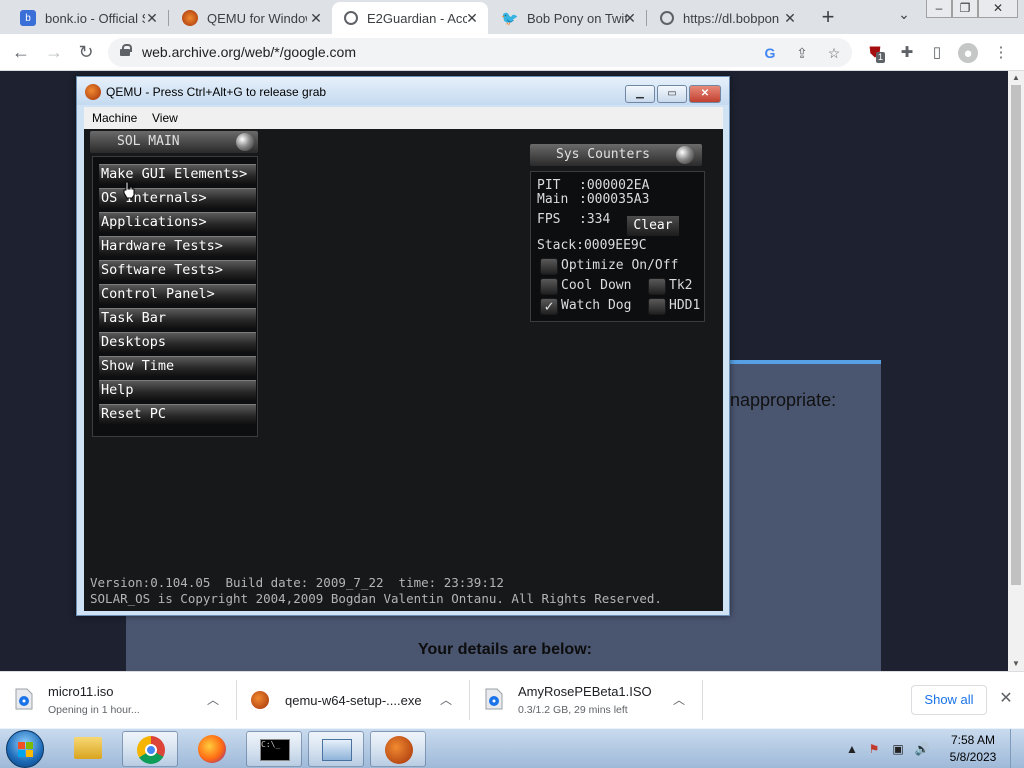  What do you see at coordinates (398, 749) in the screenshot?
I see `qemu-taskbar-icon` at bounding box center [398, 749].